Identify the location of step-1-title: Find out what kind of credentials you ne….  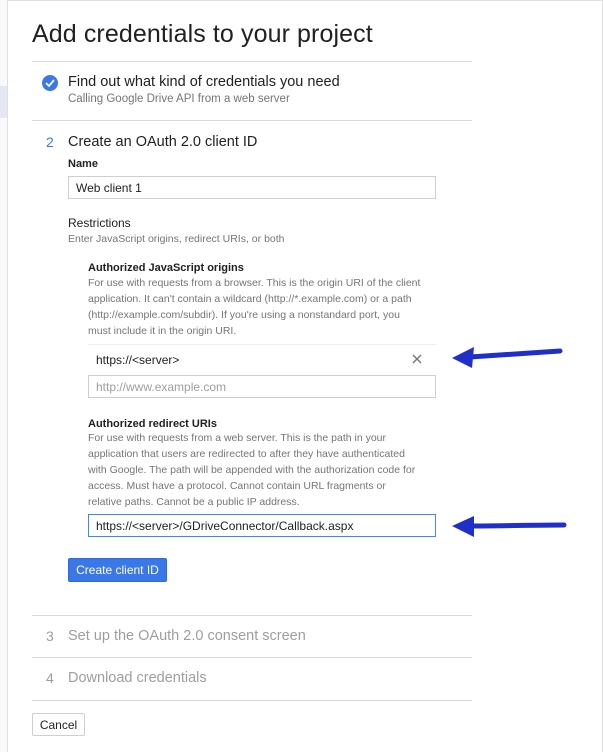
(204, 82).